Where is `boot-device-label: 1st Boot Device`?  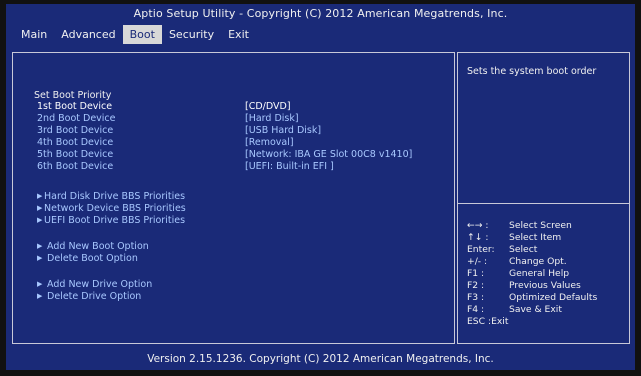
boot-device-label: 1st Boot Device is located at coordinates (75, 106).